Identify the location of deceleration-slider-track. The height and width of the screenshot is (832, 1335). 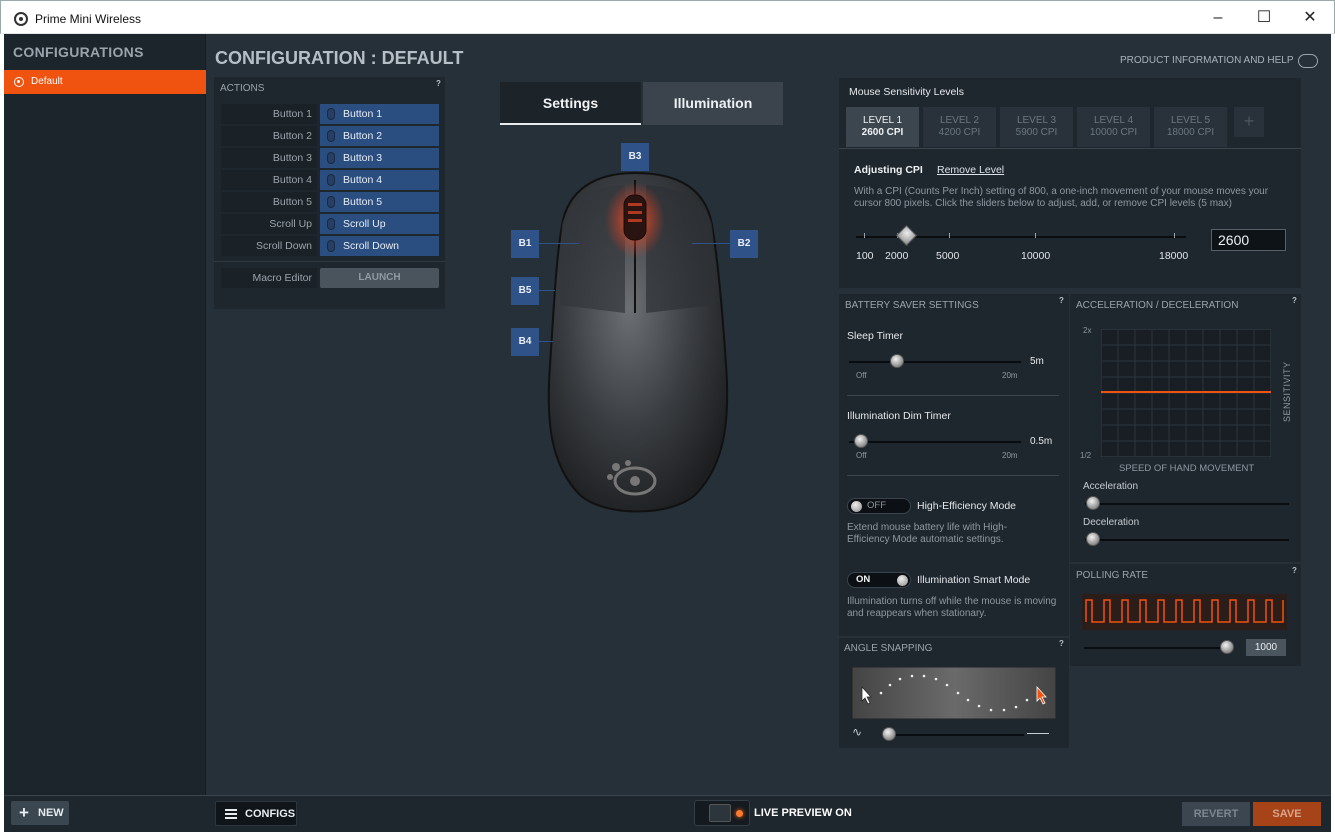
(1187, 540).